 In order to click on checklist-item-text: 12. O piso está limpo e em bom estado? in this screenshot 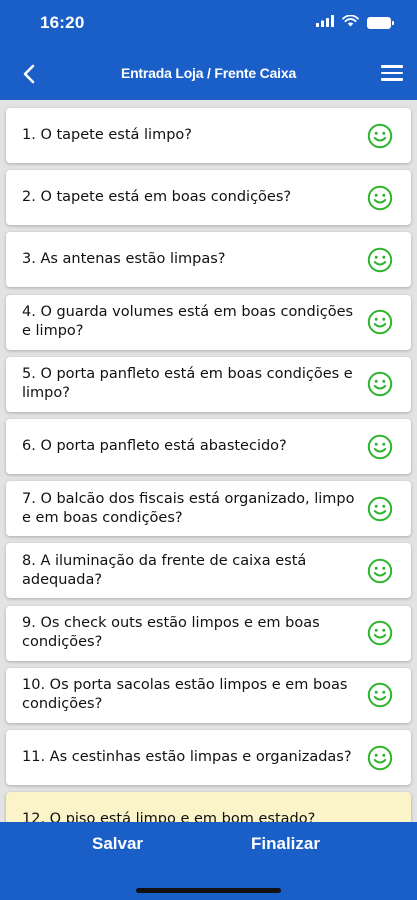, I will do `click(169, 816)`.